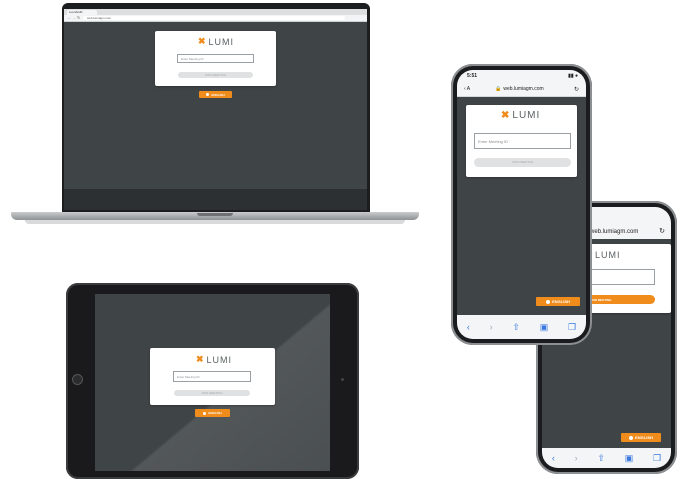 This screenshot has height=479, width=685. Describe the element at coordinates (342, 379) in the screenshot. I see `tablet-camera` at that location.